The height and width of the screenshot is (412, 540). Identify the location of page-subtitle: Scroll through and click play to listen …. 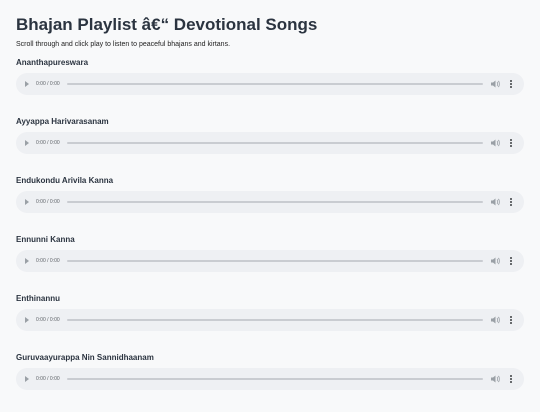
(123, 44).